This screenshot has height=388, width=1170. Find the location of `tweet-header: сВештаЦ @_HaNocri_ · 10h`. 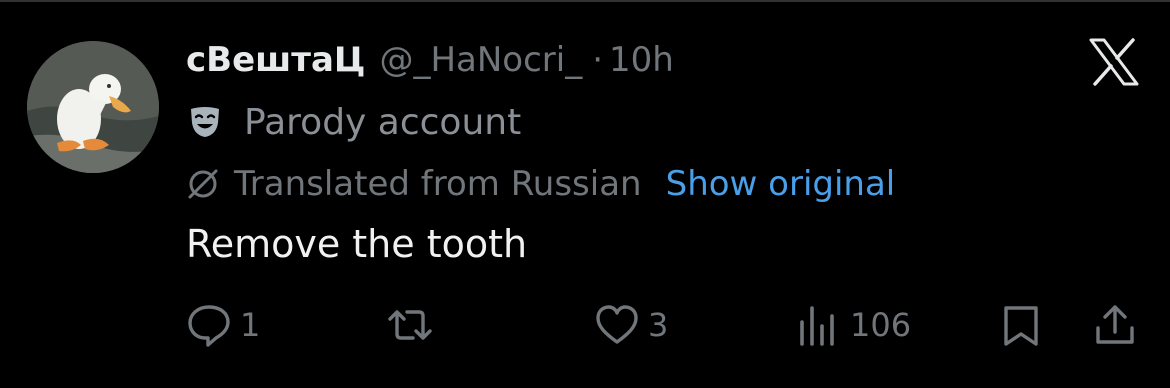

tweet-header: сВештаЦ @_HaNocri_ · 10h is located at coordinates (430, 63).